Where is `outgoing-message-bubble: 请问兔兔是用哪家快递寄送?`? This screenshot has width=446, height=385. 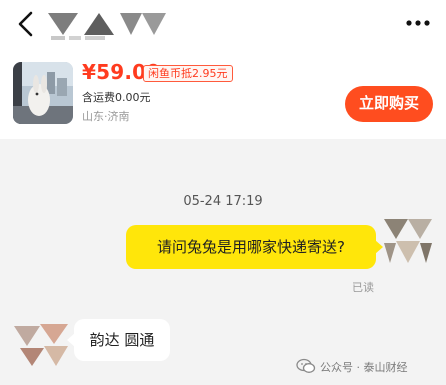
outgoing-message-bubble: 请问兔兔是用哪家快递寄送? is located at coordinates (254, 247).